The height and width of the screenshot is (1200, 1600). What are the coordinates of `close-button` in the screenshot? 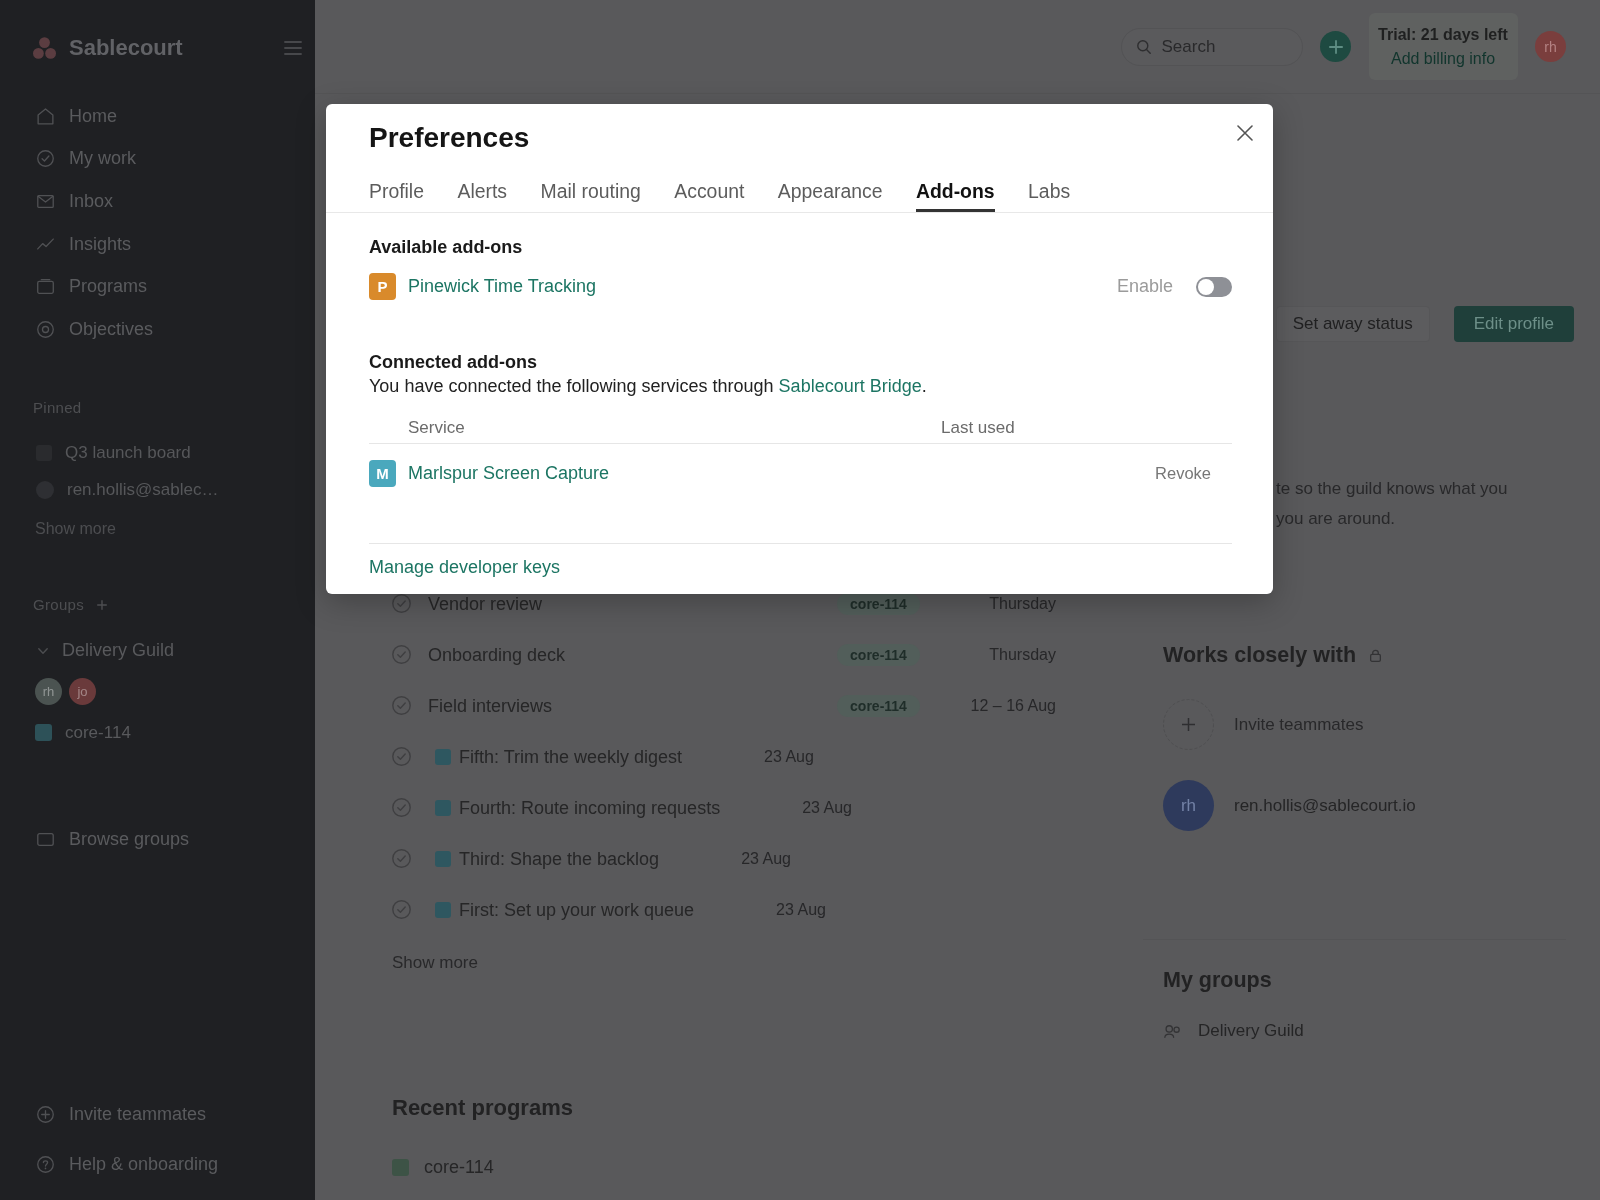 It's located at (1245, 133).